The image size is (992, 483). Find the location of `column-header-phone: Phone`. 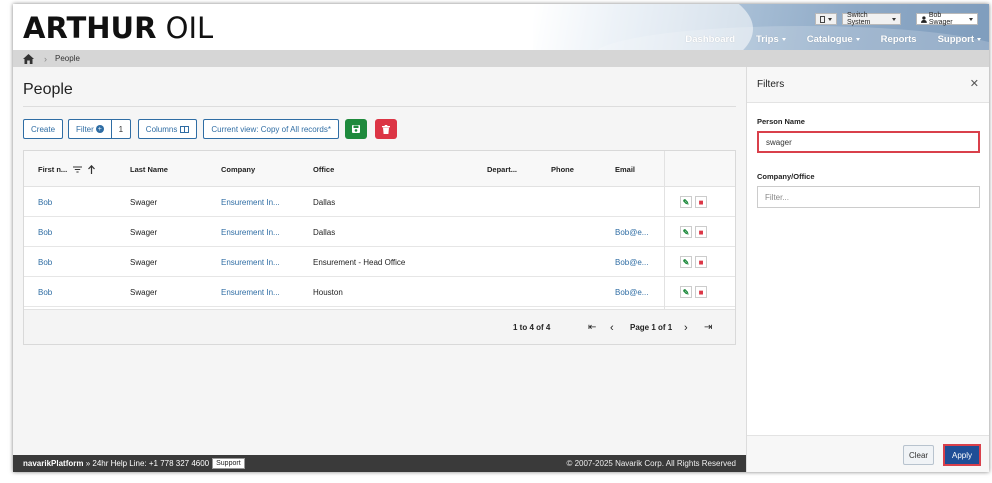

column-header-phone: Phone is located at coordinates (562, 169).